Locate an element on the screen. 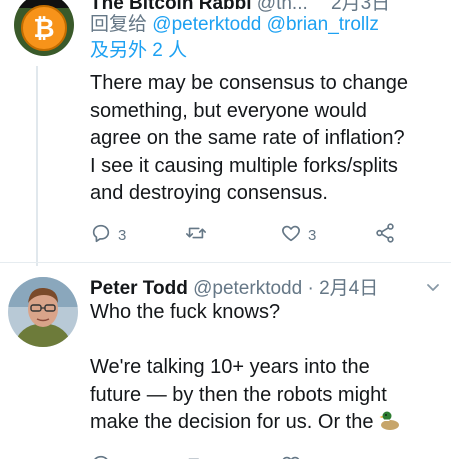  bitcoin-rabbi-avatar: ₿ is located at coordinates (44, 28).